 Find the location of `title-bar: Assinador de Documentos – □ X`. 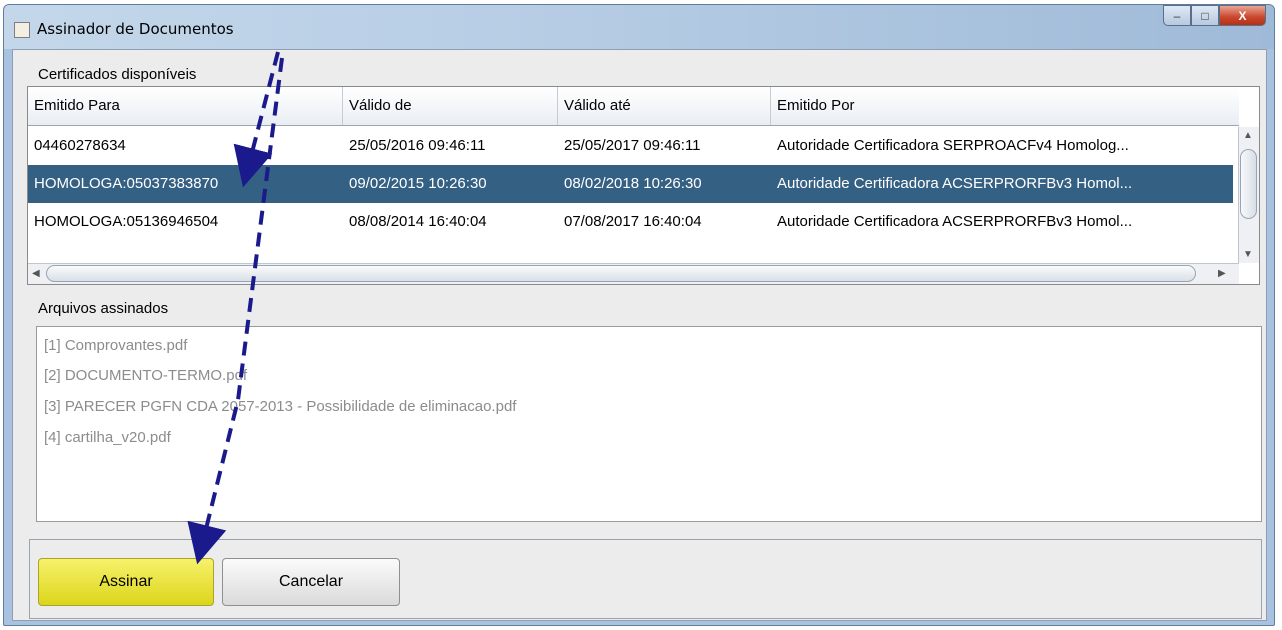

title-bar: Assinador de Documentos – □ X is located at coordinates (639, 27).